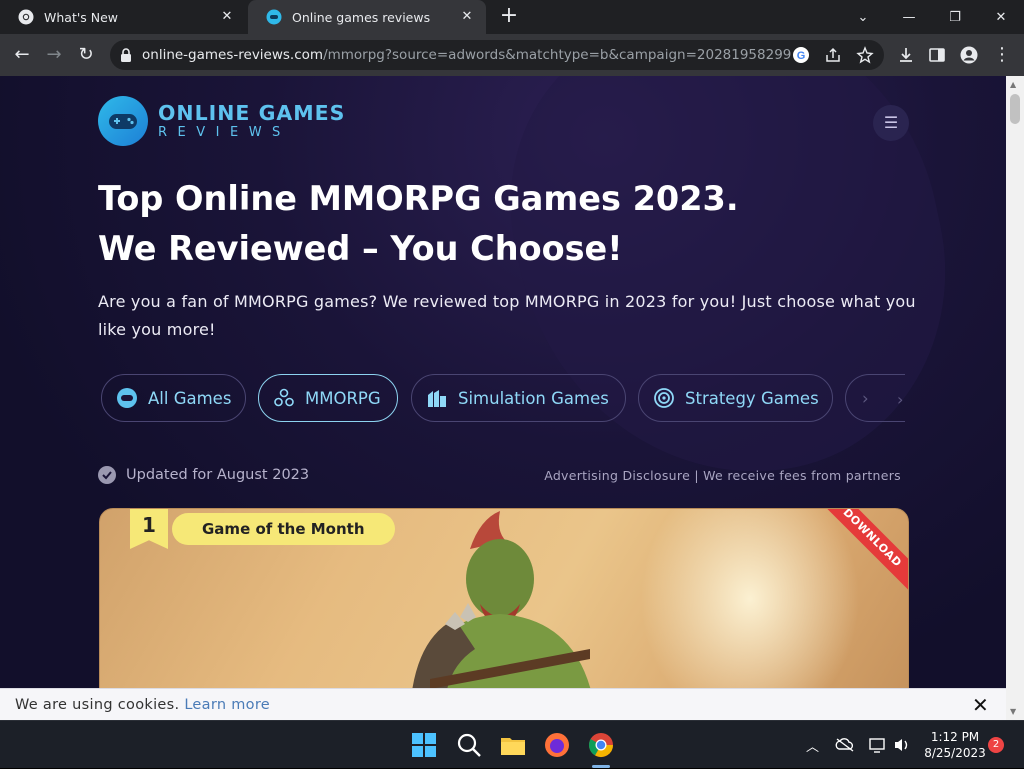  I want to click on scroll-down-icon: ▼, so click(1013, 711).